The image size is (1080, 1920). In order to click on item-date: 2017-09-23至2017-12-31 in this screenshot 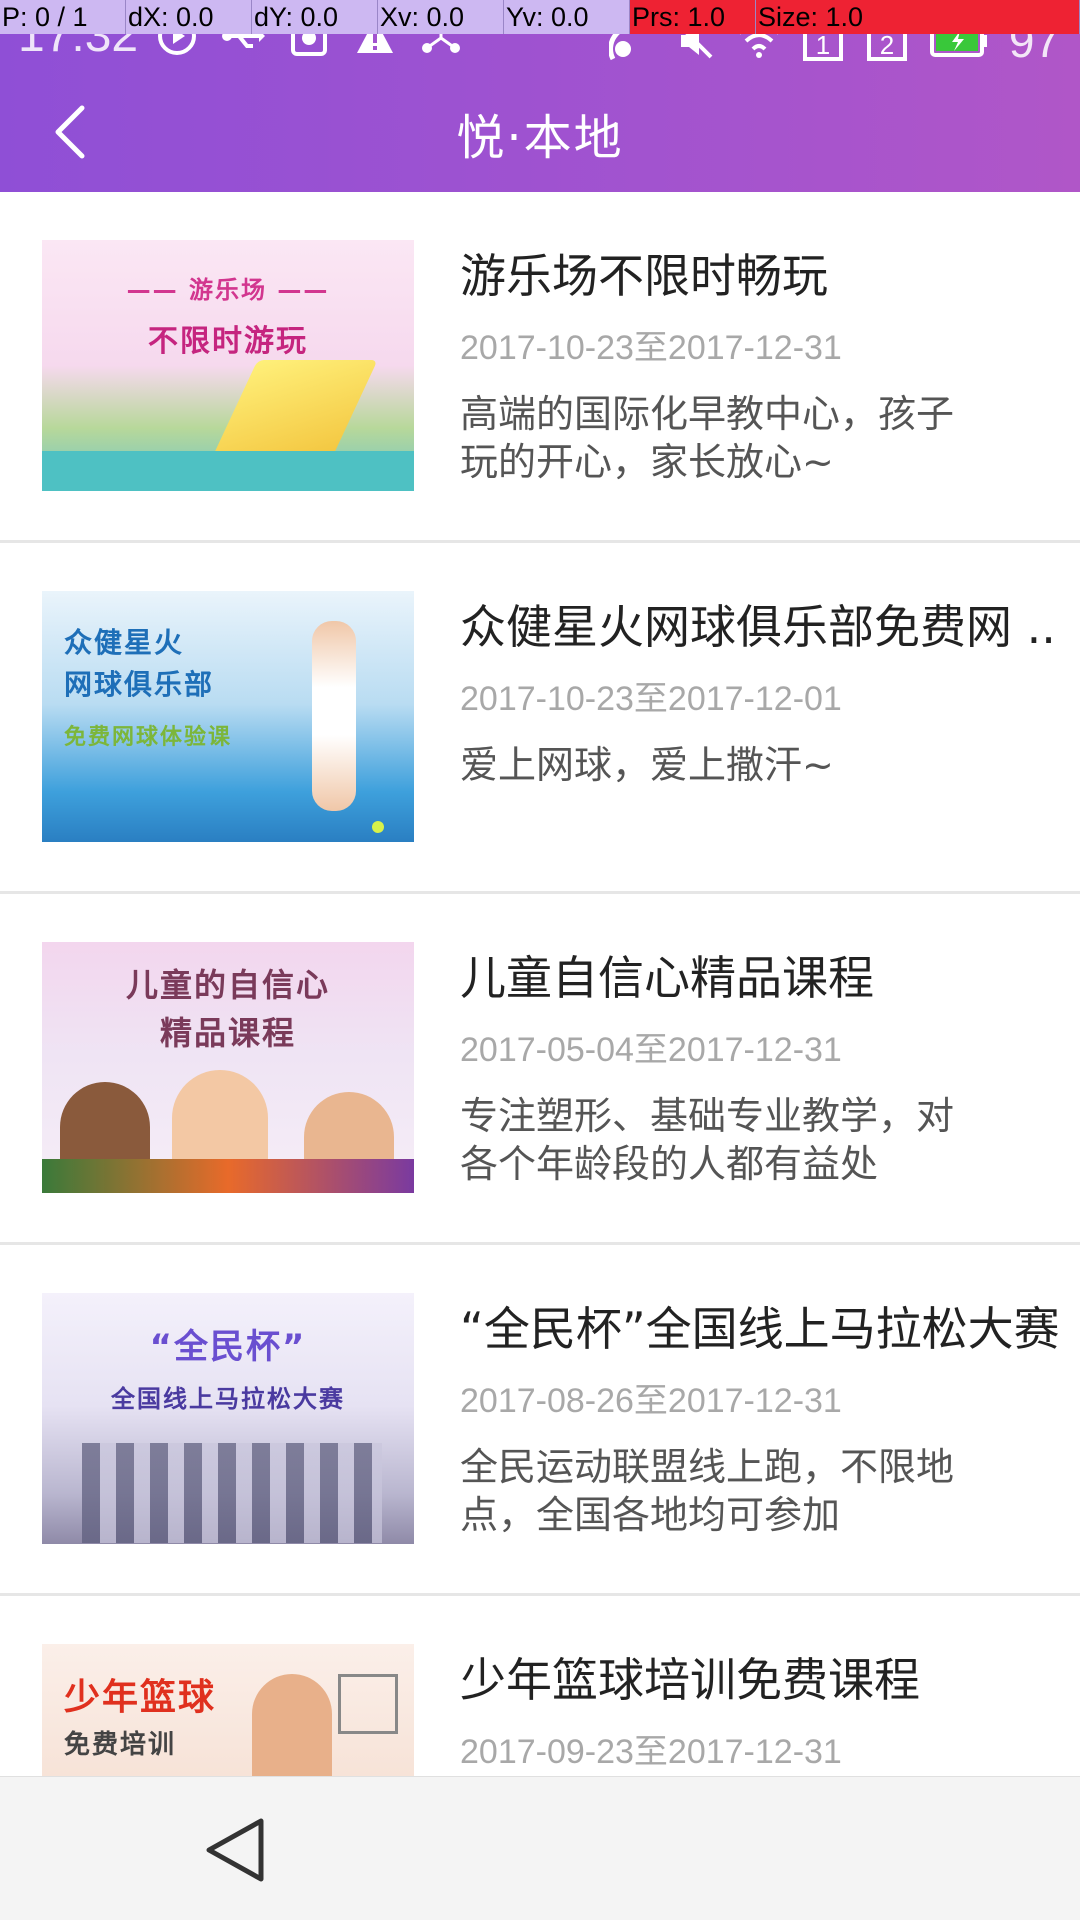, I will do `click(651, 1752)`.